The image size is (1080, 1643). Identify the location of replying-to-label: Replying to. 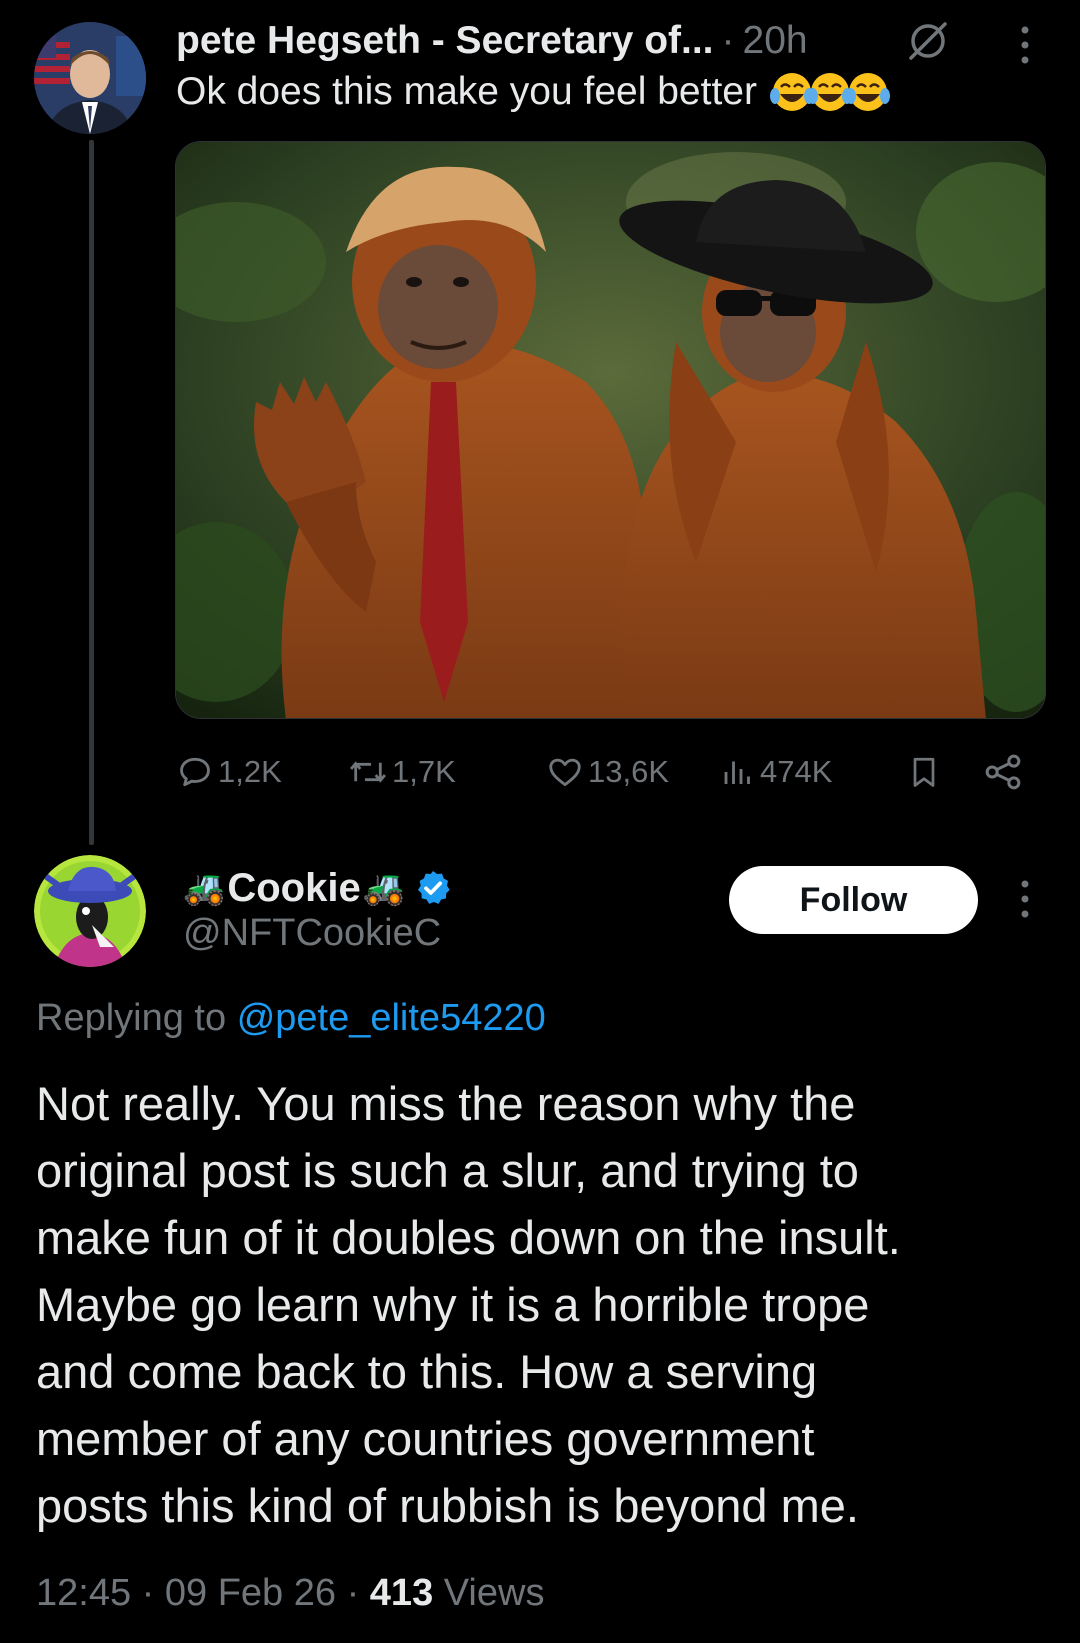
(131, 1018).